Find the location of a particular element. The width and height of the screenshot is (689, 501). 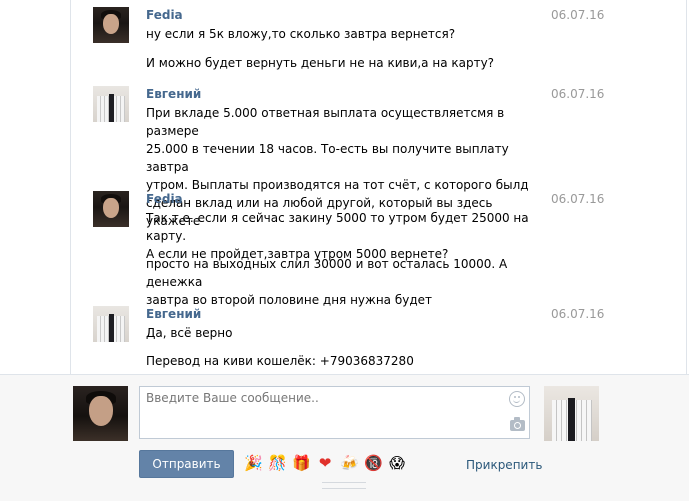

peer-avatar is located at coordinates (571, 413).